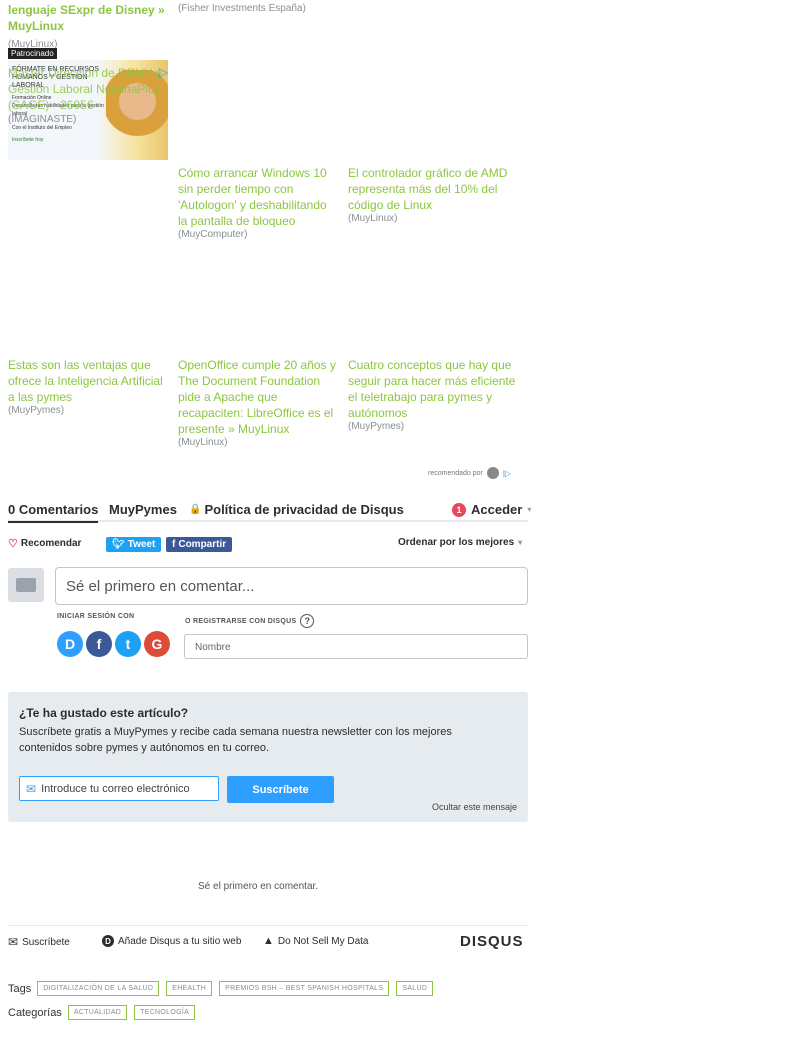 Image resolution: width=801 pixels, height=1061 pixels. What do you see at coordinates (53, 512) in the screenshot?
I see `tab-comments: 0 Comentarios` at bounding box center [53, 512].